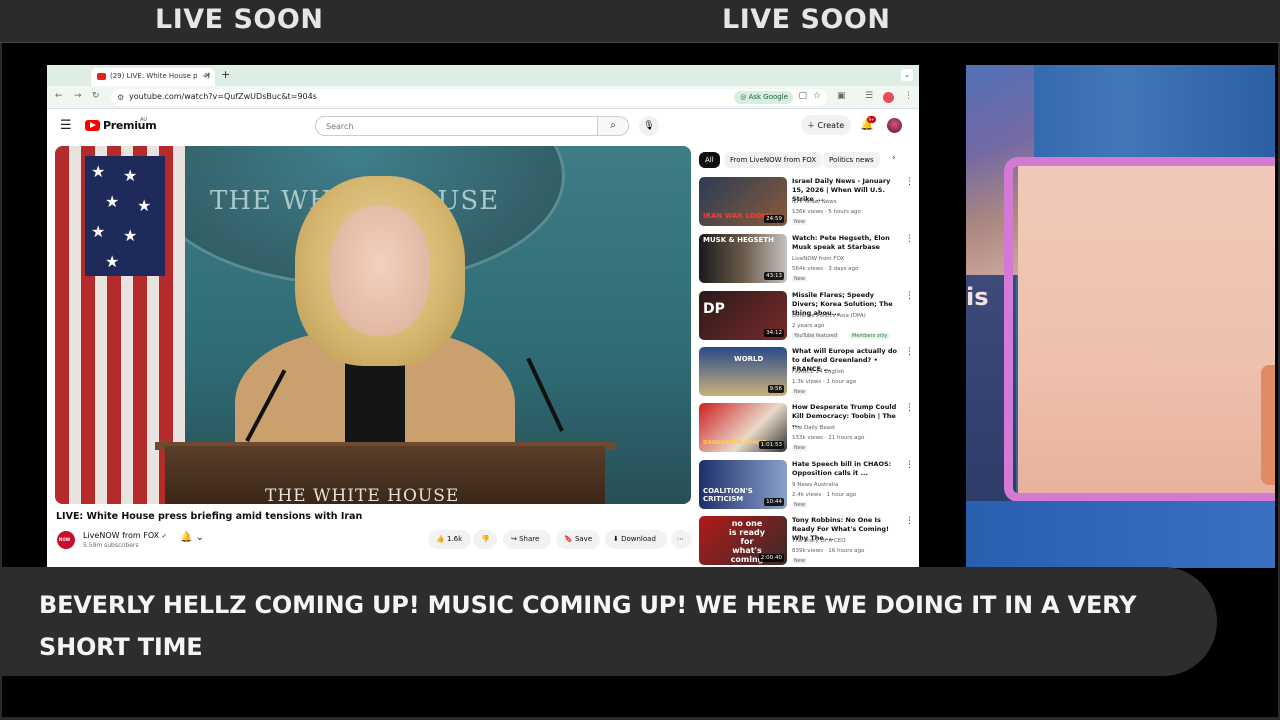  What do you see at coordinates (775, 389) in the screenshot?
I see `duration-badge: 9:56` at bounding box center [775, 389].